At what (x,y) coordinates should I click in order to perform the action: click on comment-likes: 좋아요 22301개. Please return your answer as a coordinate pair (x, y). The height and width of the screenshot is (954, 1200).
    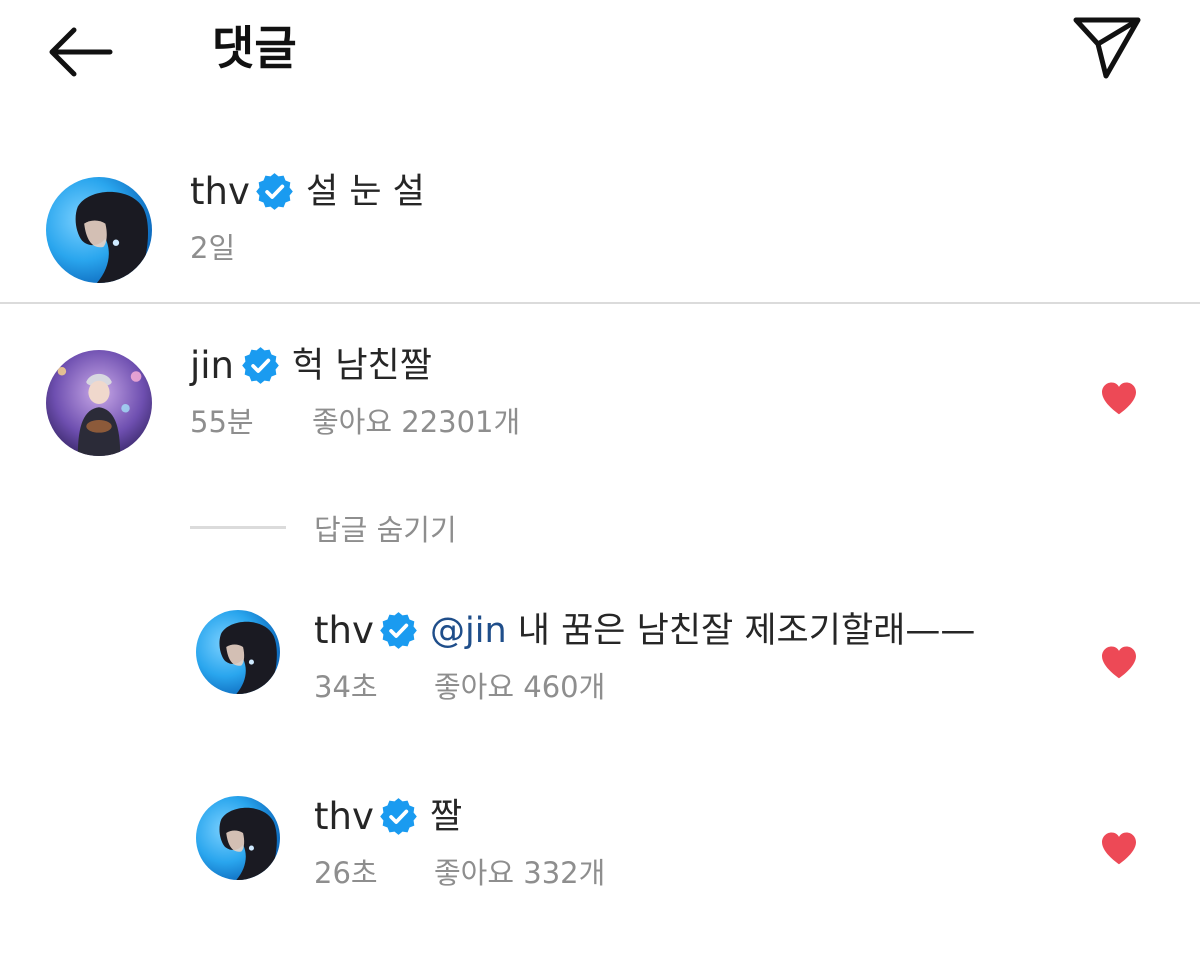
    Looking at the image, I should click on (416, 422).